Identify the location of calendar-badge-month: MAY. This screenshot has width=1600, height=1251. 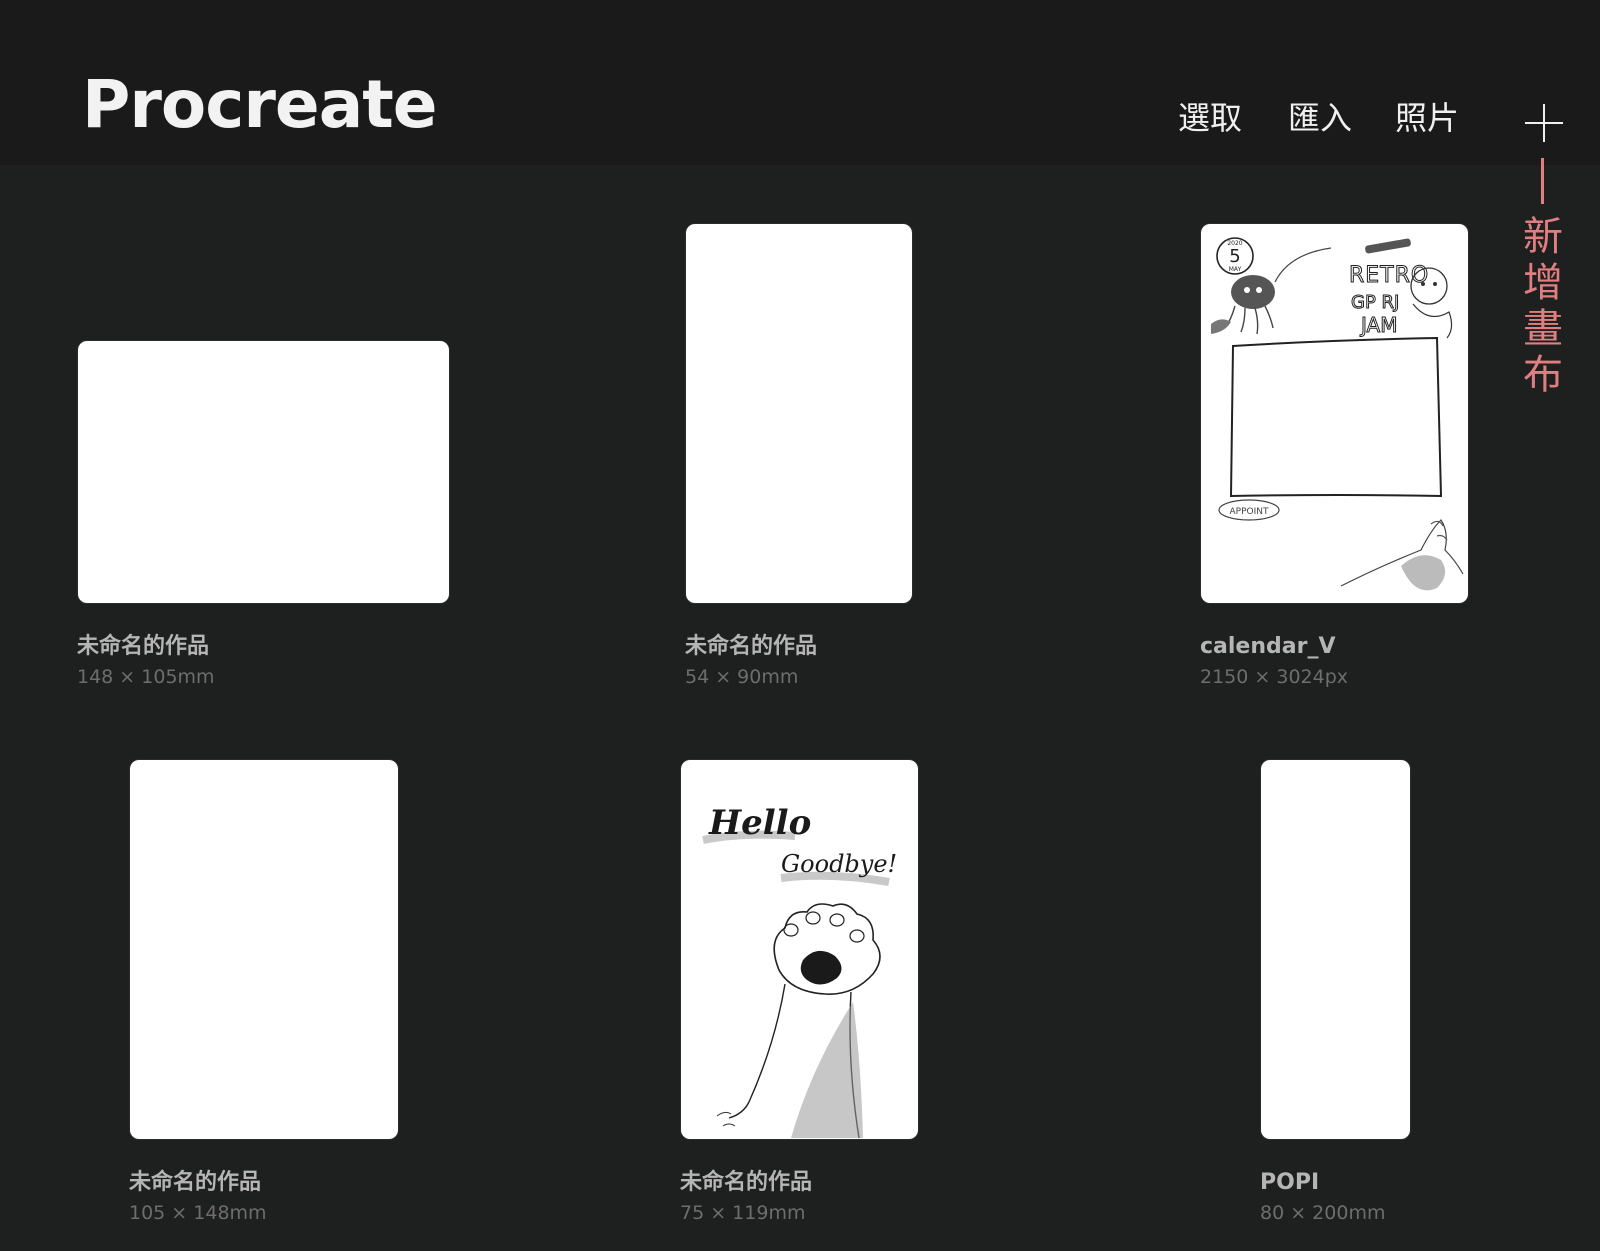
(1235, 269).